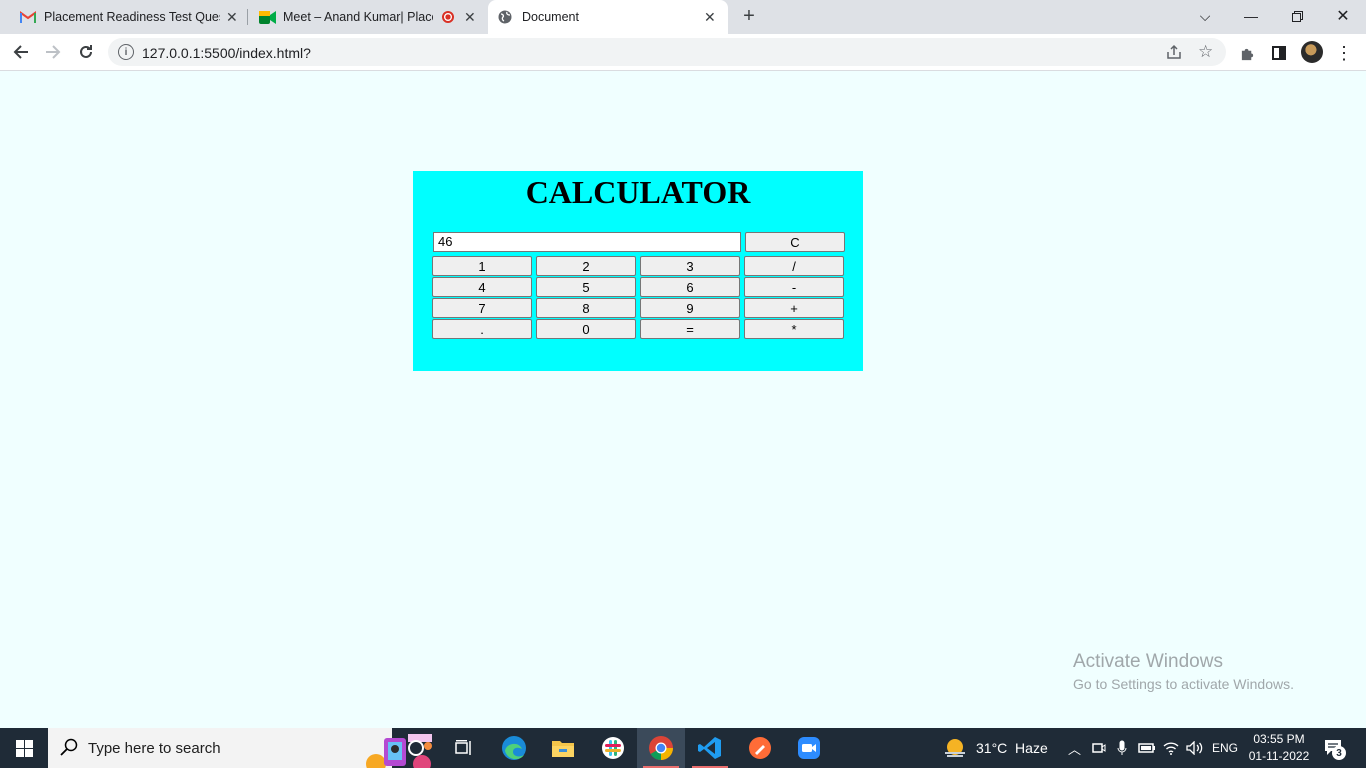  Describe the element at coordinates (1205, 16) in the screenshot. I see `tab-search-chevron-icon: ⌵` at that location.